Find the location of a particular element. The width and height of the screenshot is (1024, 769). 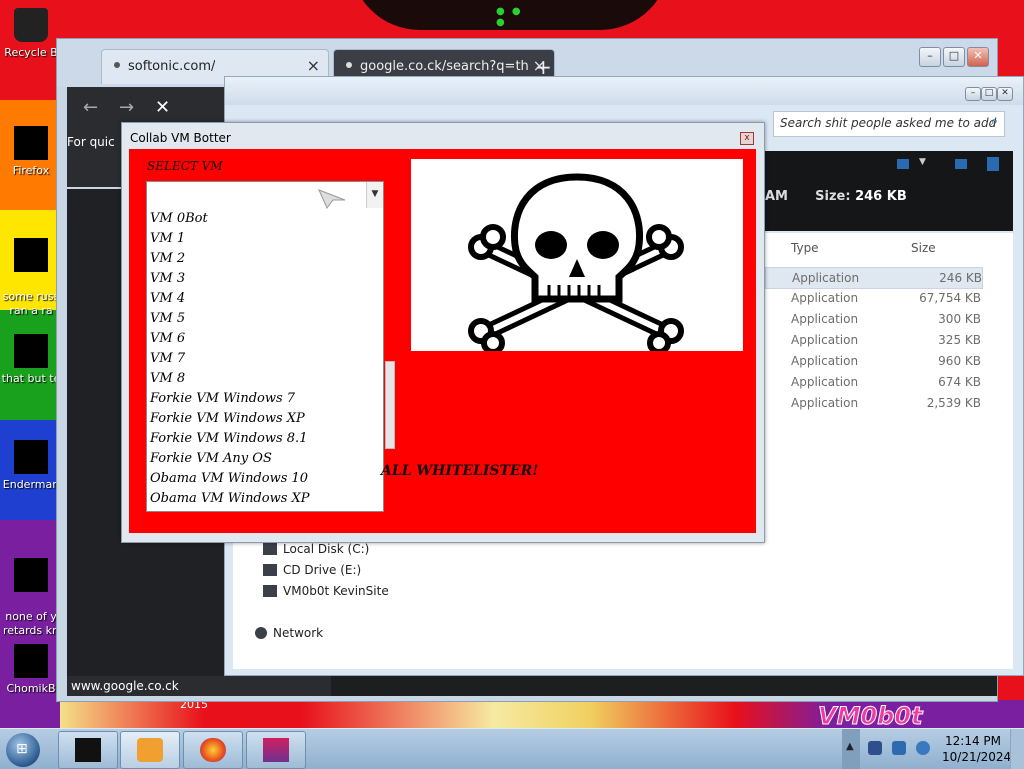

windows-logo-icon: ⊞ is located at coordinates (22, 749).